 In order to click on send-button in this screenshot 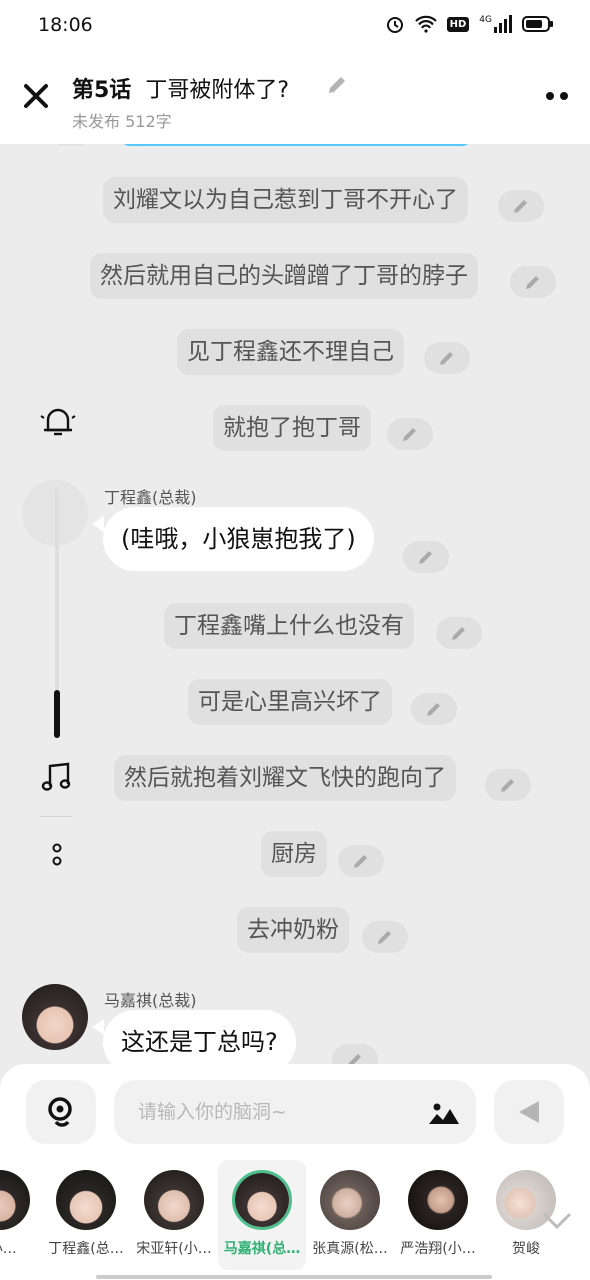, I will do `click(529, 1112)`.